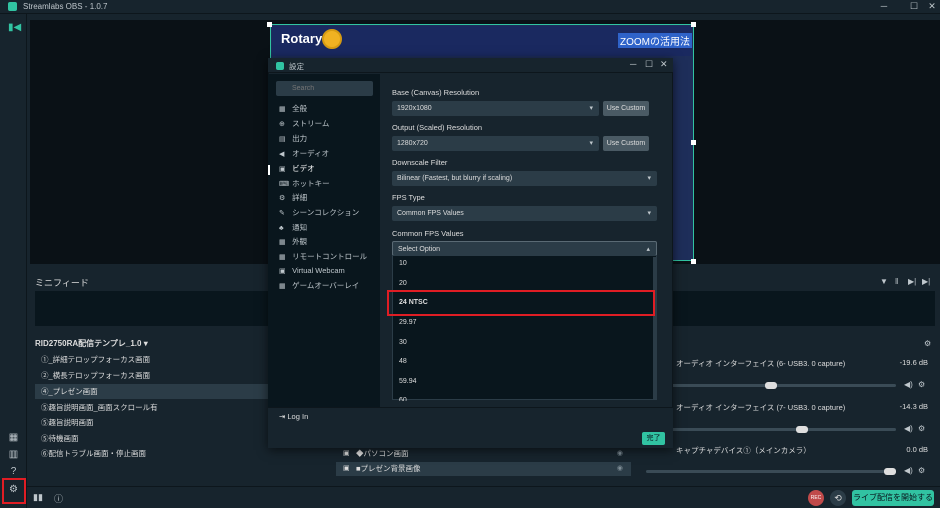  I want to click on fps-option: 30, so click(403, 342).